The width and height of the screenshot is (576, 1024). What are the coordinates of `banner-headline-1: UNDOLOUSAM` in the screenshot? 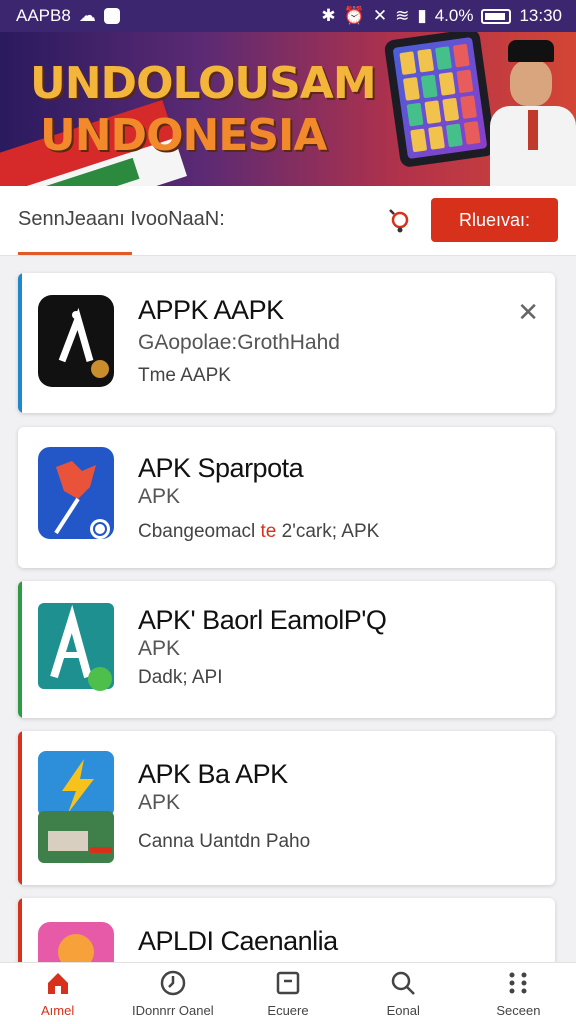 It's located at (203, 83).